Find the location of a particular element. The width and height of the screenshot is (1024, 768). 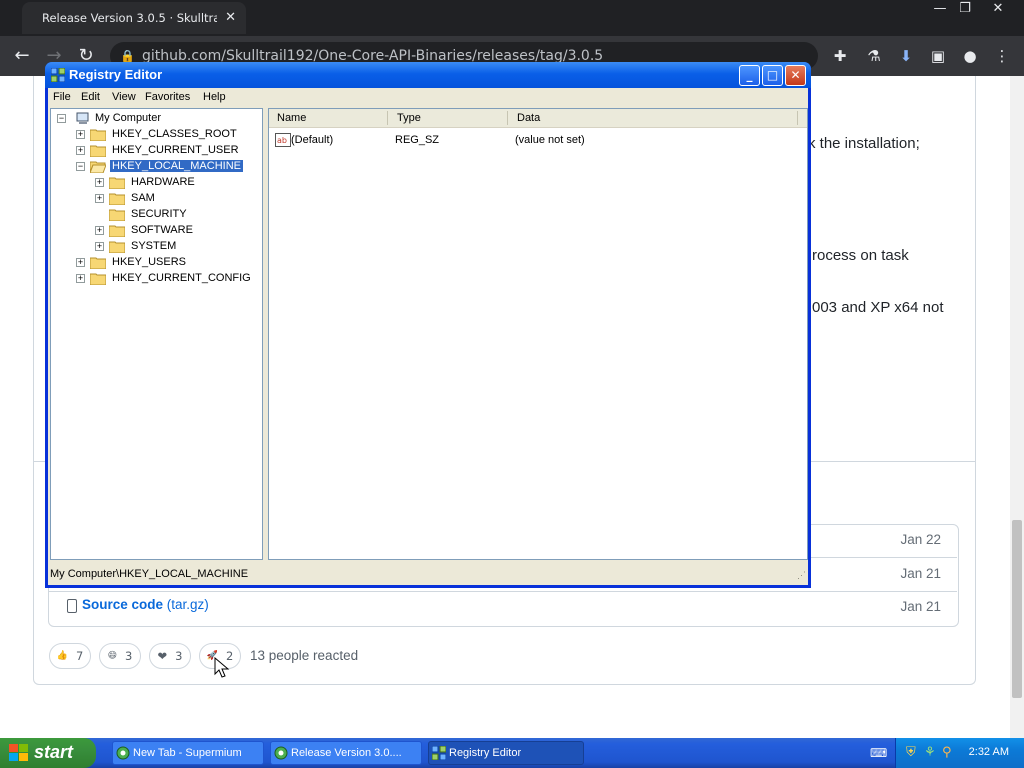

search-icon: ⚲ is located at coordinates (947, 752).